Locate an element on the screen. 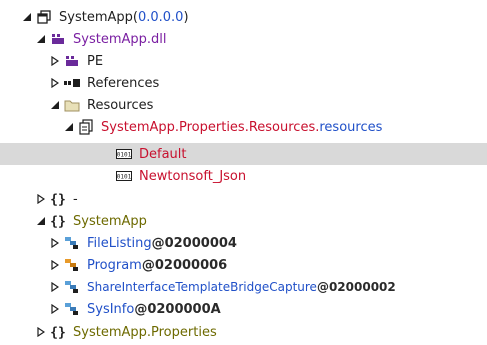 The height and width of the screenshot is (345, 487). tree-node-namespace-dash: {} - is located at coordinates (243, 199).